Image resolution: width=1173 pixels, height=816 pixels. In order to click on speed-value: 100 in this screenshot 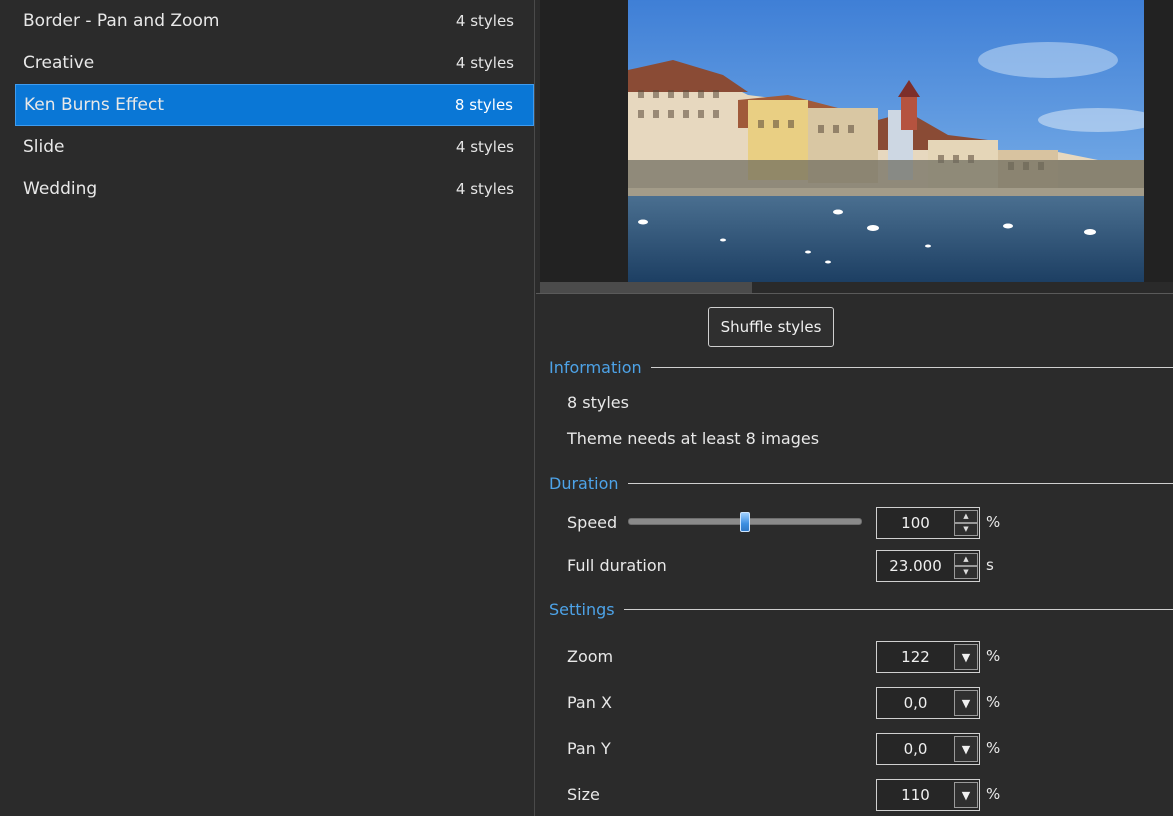, I will do `click(915, 523)`.